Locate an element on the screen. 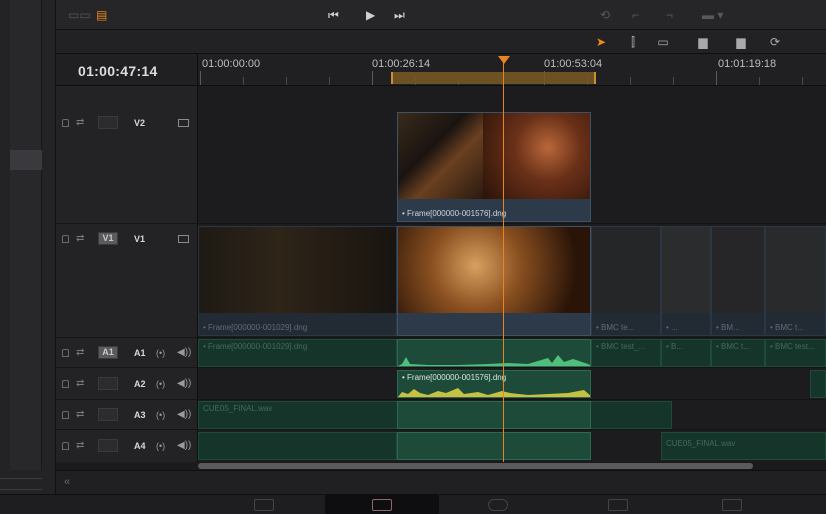 The height and width of the screenshot is (514, 826). track-header-a3: ⇄ A3 (•) ◀)) is located at coordinates (127, 415).